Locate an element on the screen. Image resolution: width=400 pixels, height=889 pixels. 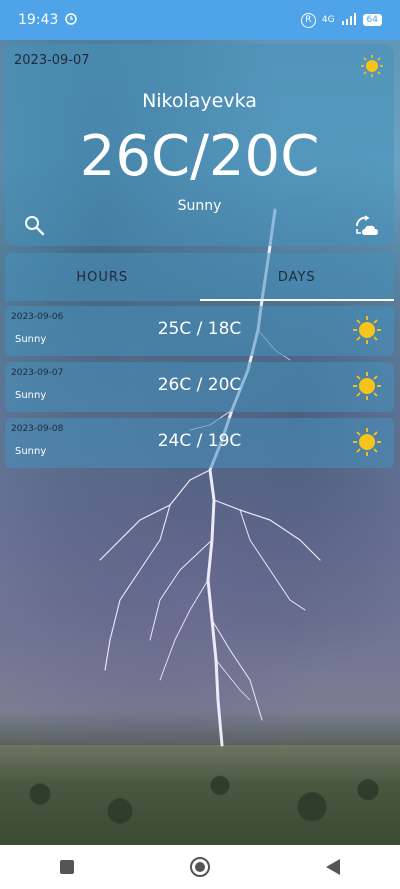
circle-home-icon is located at coordinates (199, 867).